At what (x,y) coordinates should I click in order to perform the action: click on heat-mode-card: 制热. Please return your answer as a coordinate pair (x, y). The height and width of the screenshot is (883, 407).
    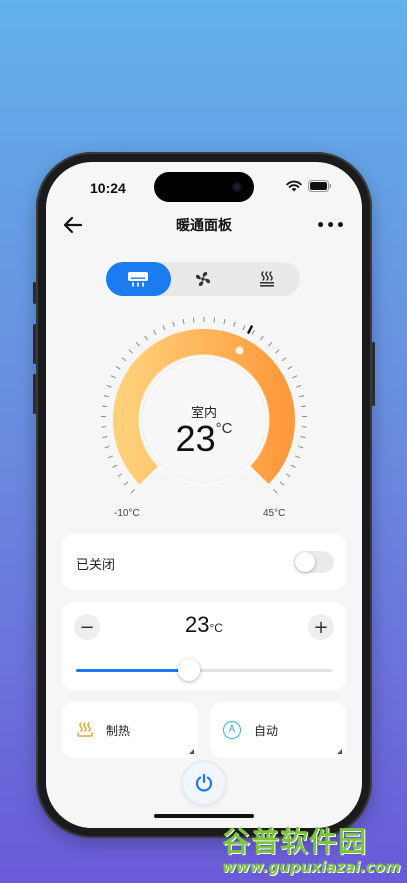
    Looking at the image, I should click on (130, 730).